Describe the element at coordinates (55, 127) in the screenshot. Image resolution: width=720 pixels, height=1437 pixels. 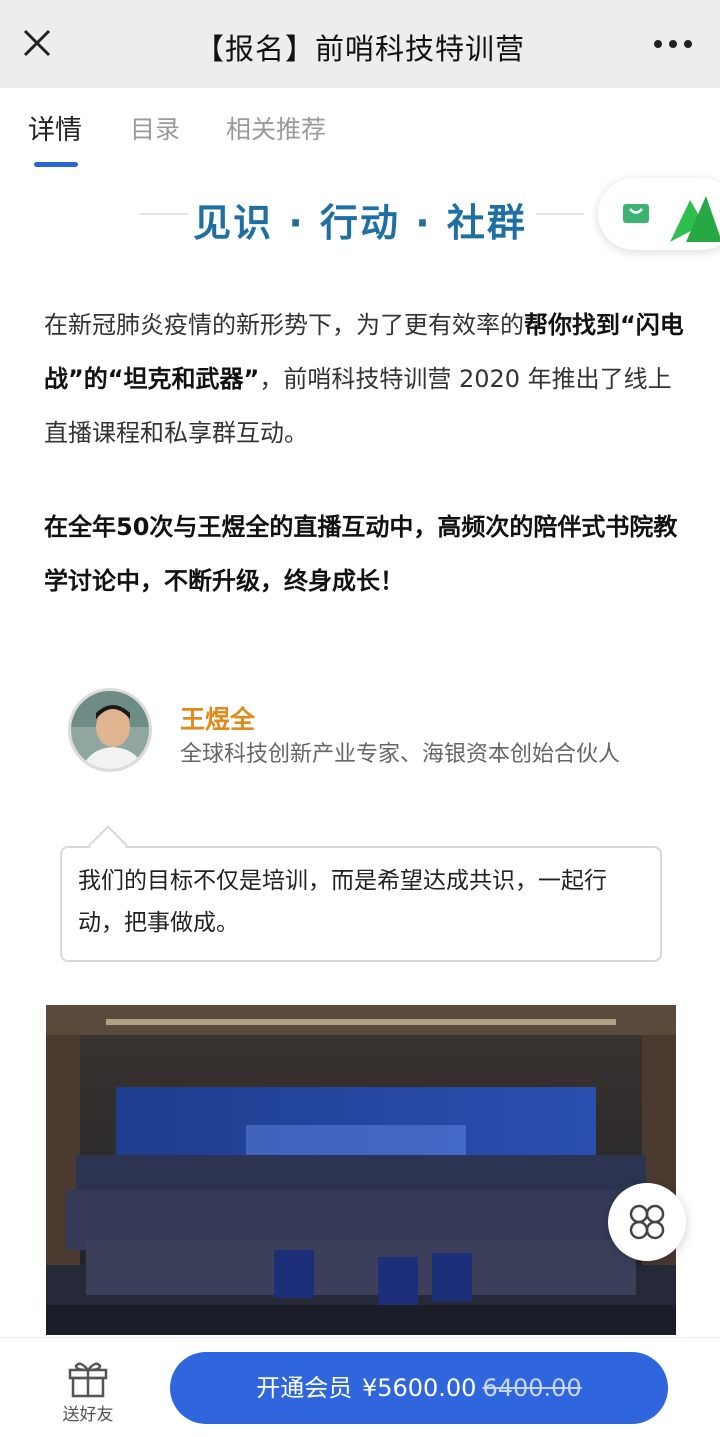
I see `tab-details: 详情` at that location.